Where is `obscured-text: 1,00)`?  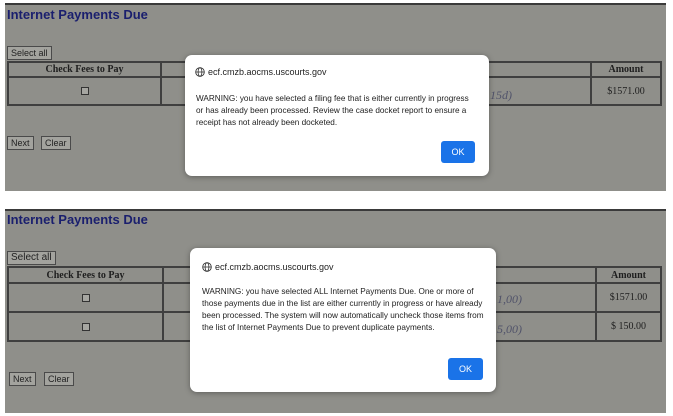 obscured-text: 1,00) is located at coordinates (509, 299).